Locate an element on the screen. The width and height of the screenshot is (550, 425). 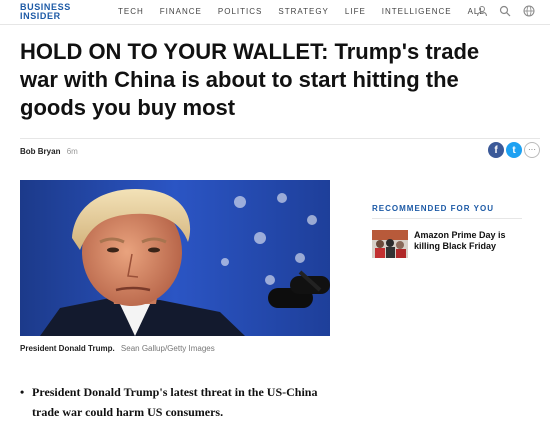
facebook-icon: f is located at coordinates (496, 150).